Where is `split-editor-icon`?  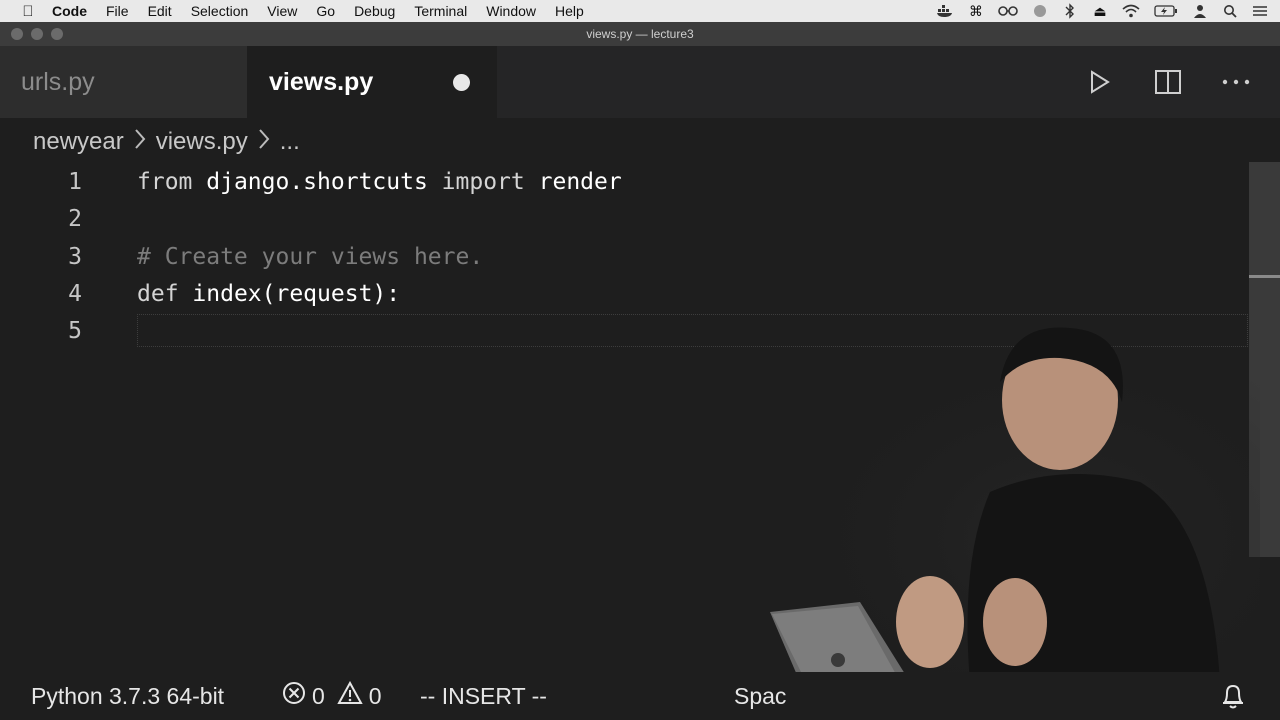 split-editor-icon is located at coordinates (1168, 82).